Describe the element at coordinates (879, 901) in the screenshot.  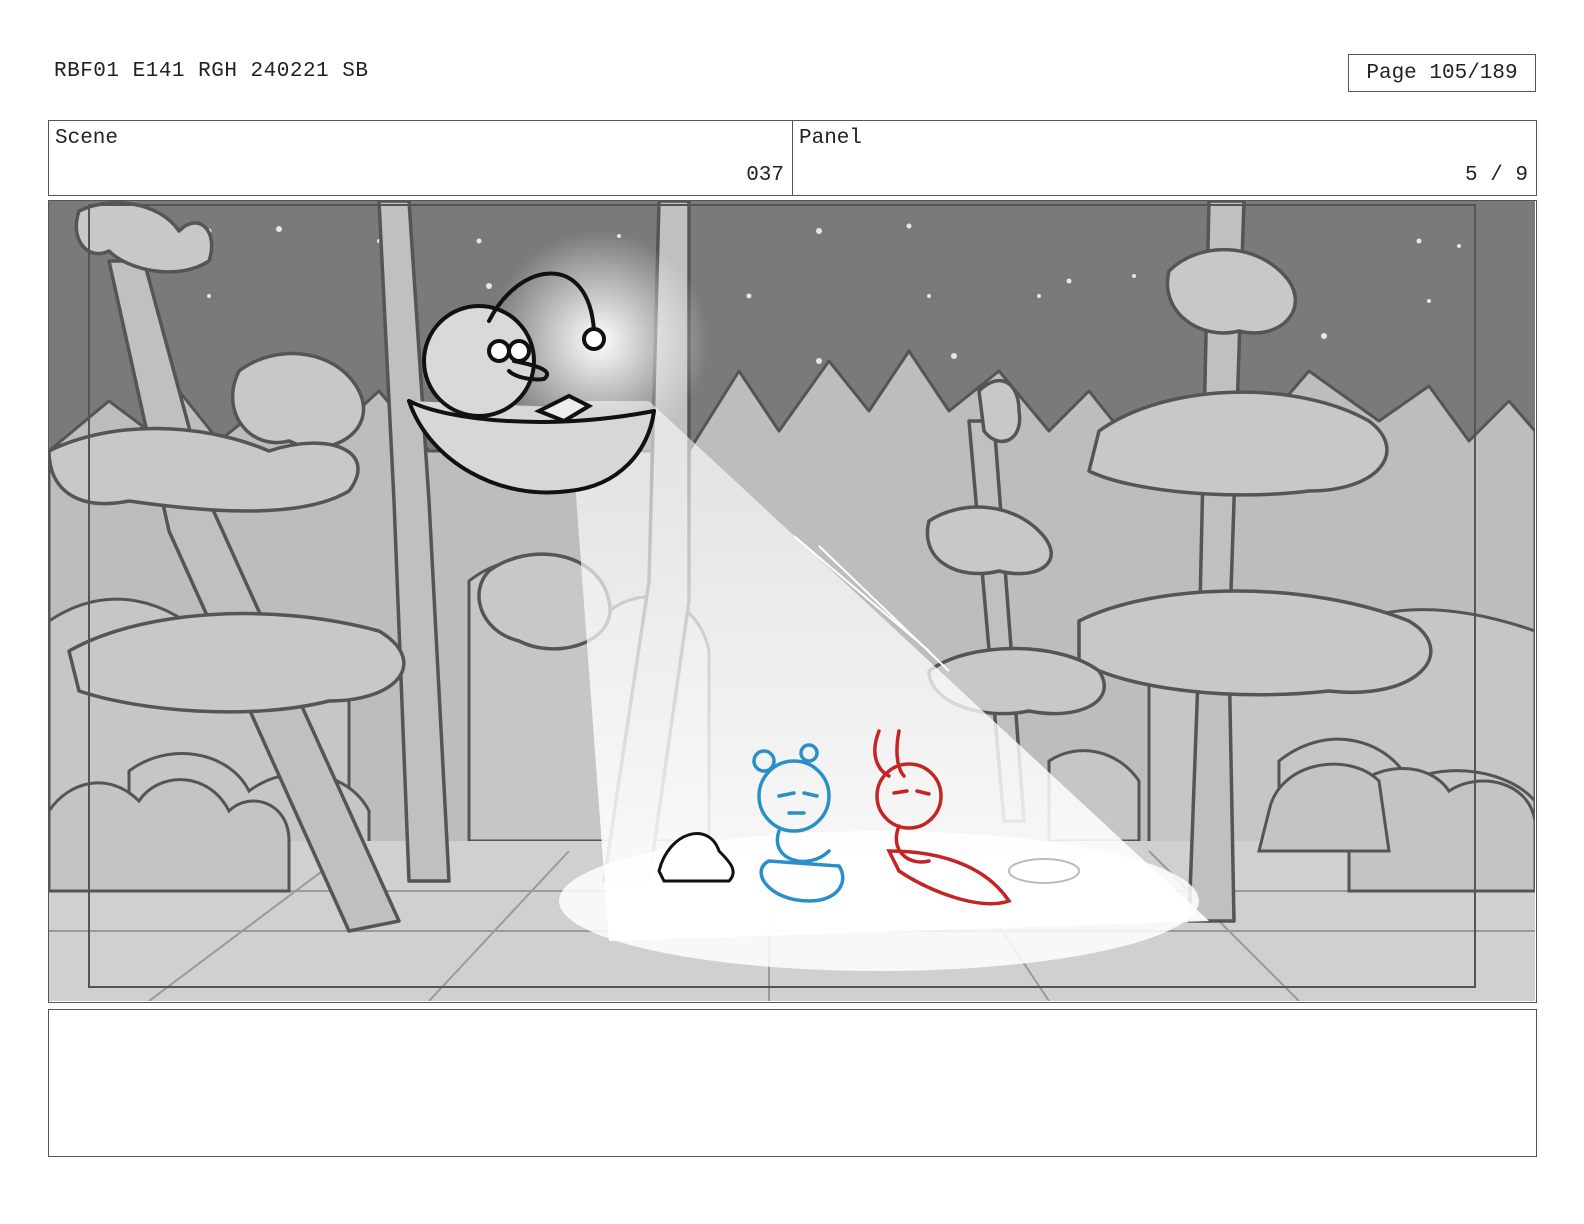
I see `light-pool` at that location.